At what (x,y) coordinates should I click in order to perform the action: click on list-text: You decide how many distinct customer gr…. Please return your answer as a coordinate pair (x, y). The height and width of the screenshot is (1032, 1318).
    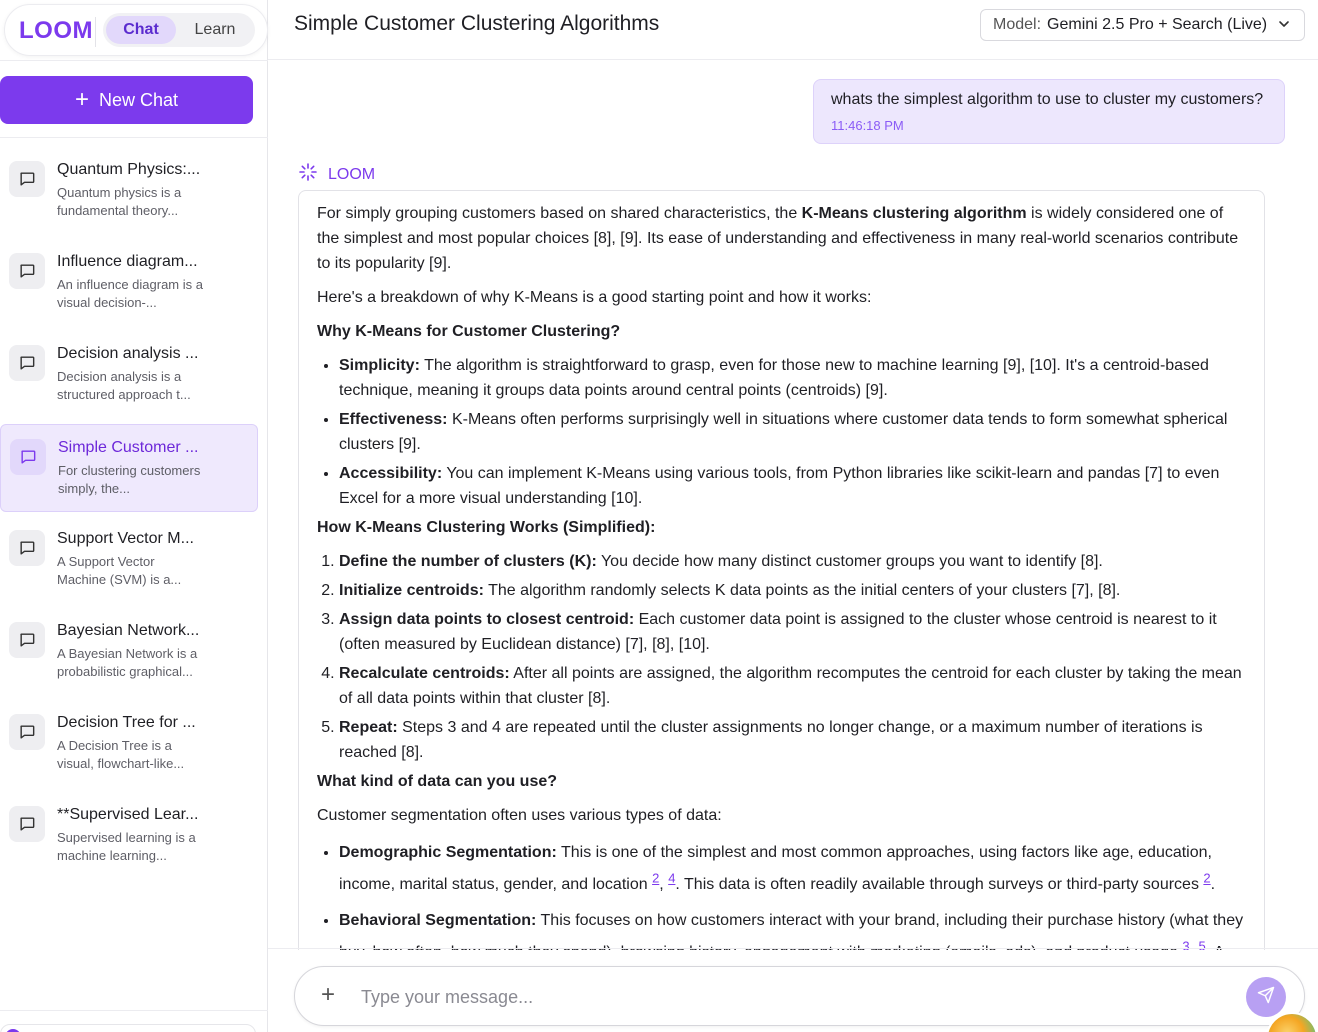
    Looking at the image, I should click on (849, 561).